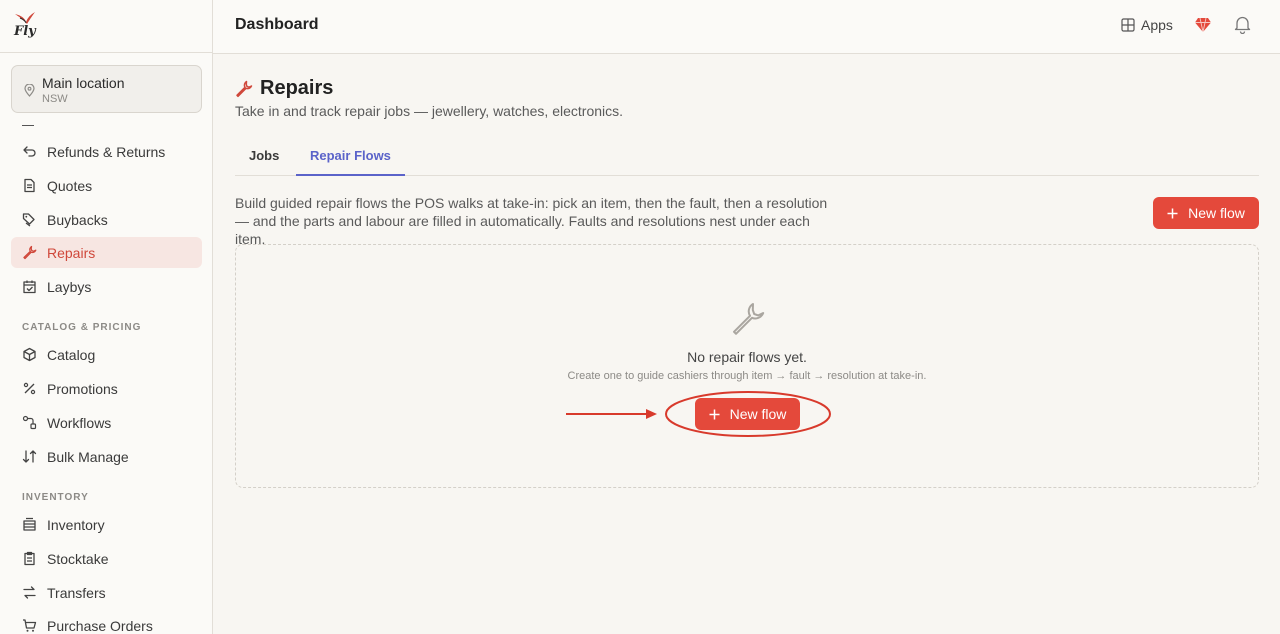  Describe the element at coordinates (297, 88) in the screenshot. I see `page-title: Repairs` at that location.